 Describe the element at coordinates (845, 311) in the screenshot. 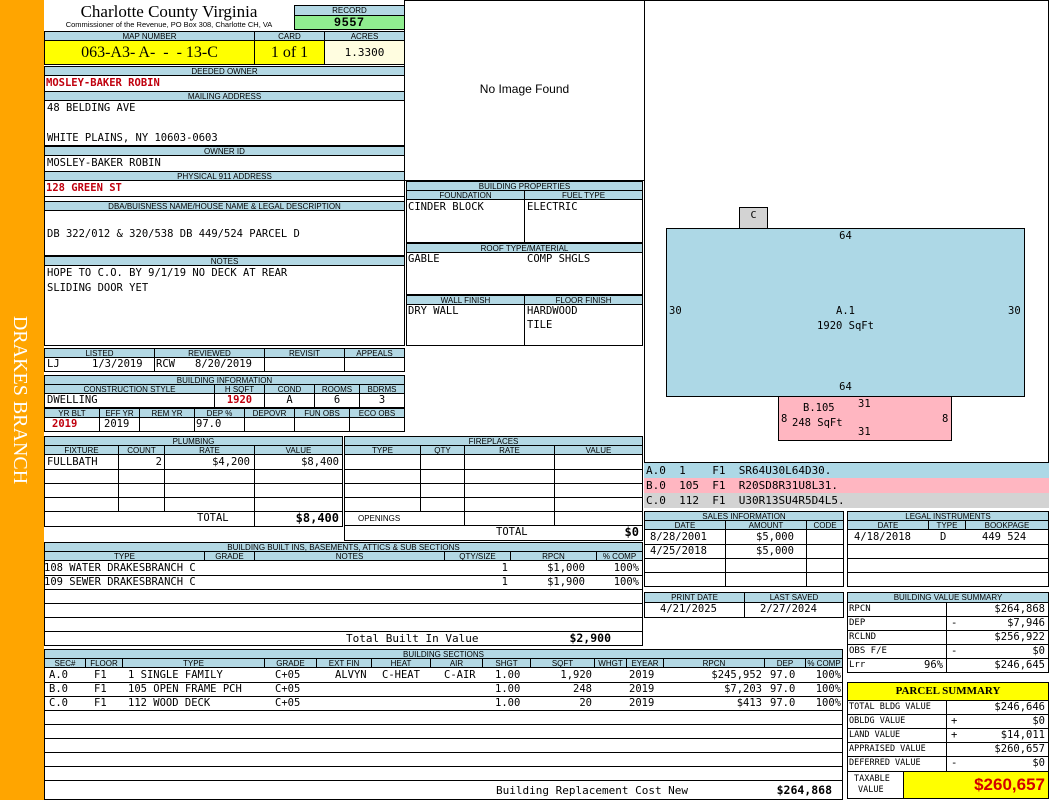

I see `sketch-a-name: A.1` at that location.